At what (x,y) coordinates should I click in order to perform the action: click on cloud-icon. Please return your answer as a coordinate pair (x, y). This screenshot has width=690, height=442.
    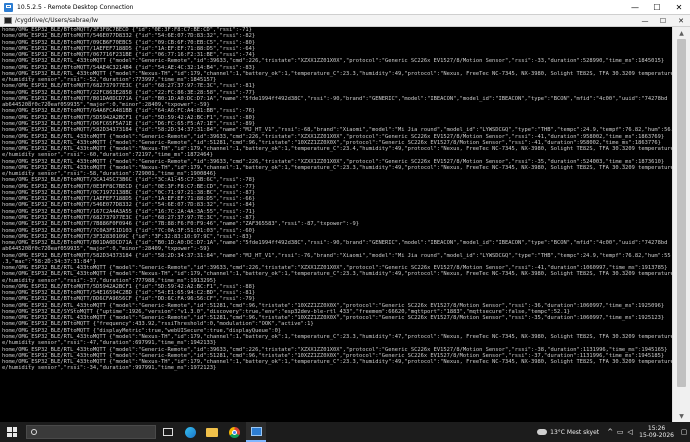
    Looking at the image, I should click on (542, 432).